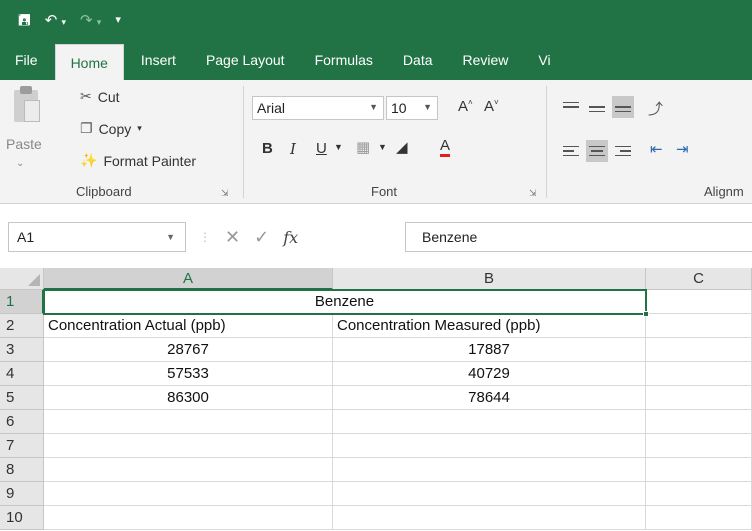  Describe the element at coordinates (271, 108) in the screenshot. I see `font-name-value: Arial` at that location.